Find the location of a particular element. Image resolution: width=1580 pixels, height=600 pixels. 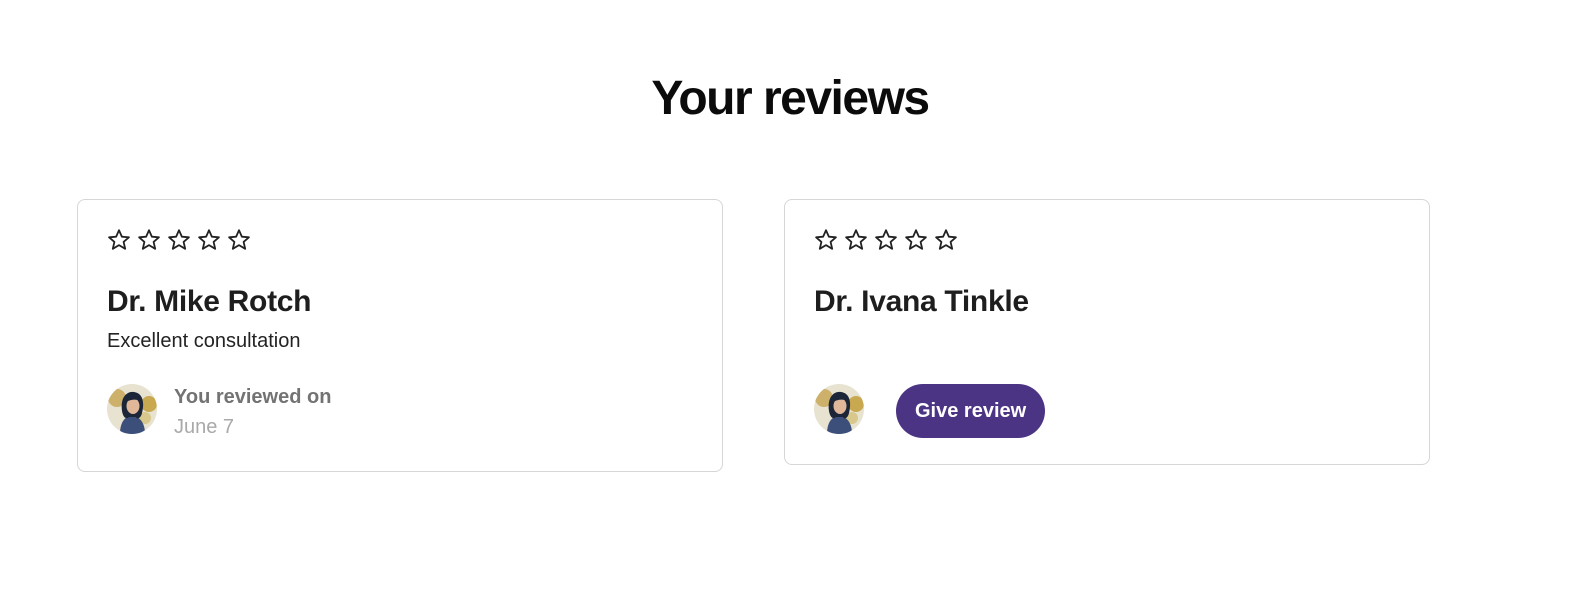

page-title: Your reviews is located at coordinates (790, 98).